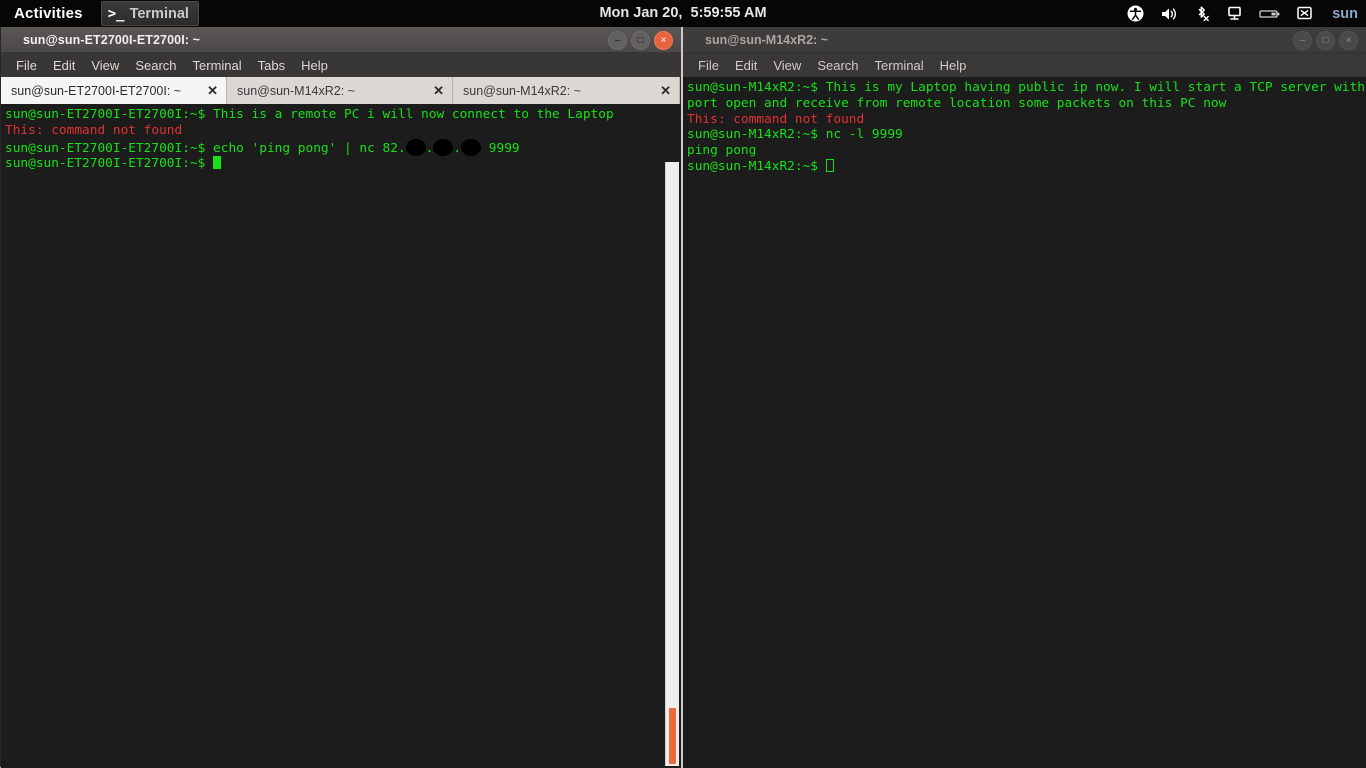 The width and height of the screenshot is (1366, 768). I want to click on menu-item-tabs: Tabs, so click(271, 65).